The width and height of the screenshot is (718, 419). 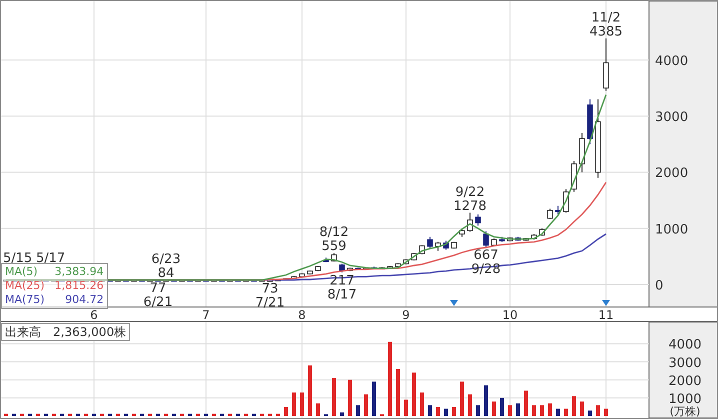 What do you see at coordinates (302, 315) in the screenshot?
I see `axis-label: 8` at bounding box center [302, 315].